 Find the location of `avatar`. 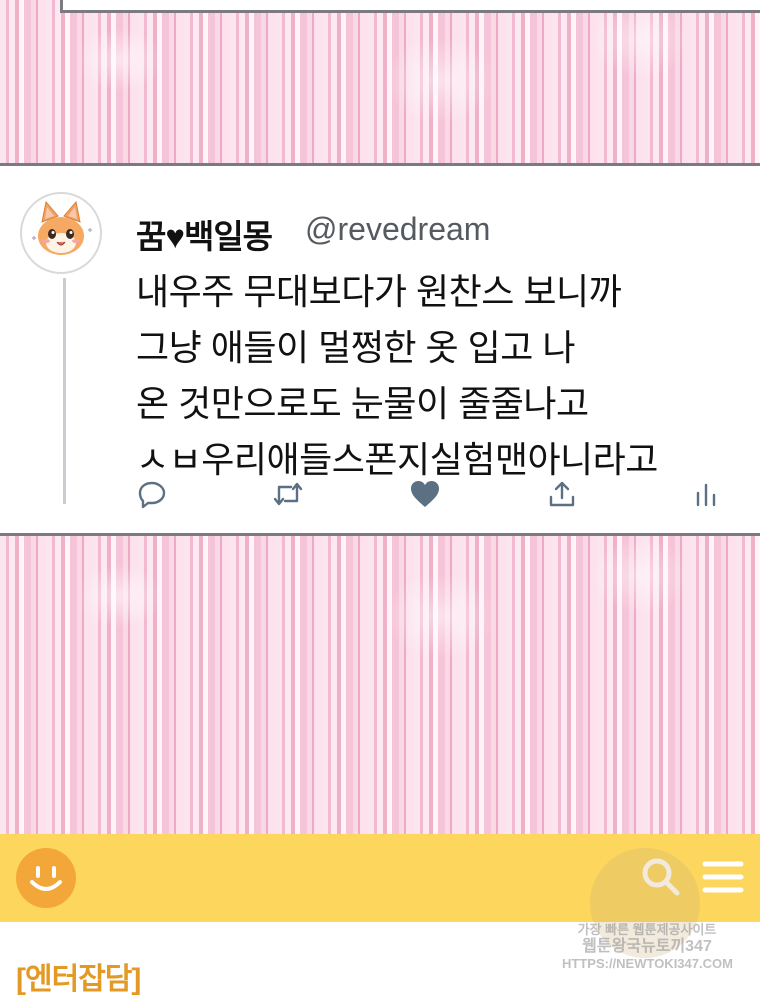

avatar is located at coordinates (61, 233).